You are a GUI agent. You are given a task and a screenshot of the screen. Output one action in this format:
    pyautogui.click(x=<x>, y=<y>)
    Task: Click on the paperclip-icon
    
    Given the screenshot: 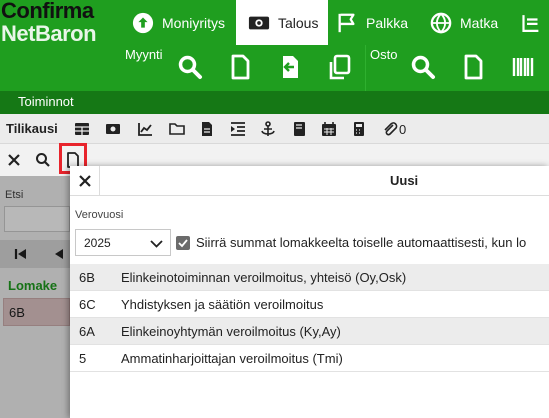 What is the action you would take?
    pyautogui.click(x=390, y=129)
    